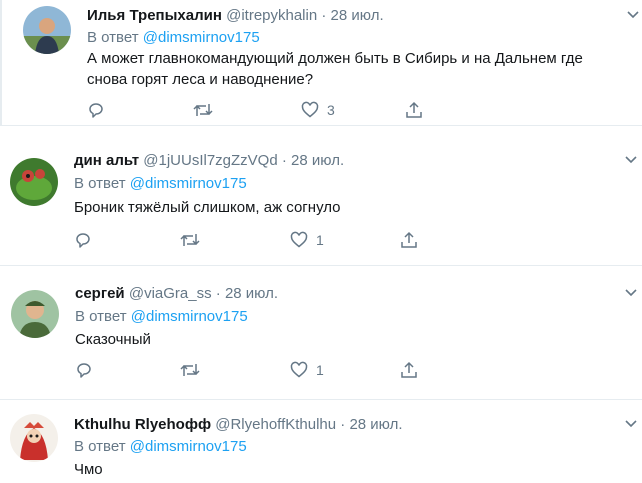 The height and width of the screenshot is (483, 642). I want to click on tweet-text: Сказочный, so click(113, 339).